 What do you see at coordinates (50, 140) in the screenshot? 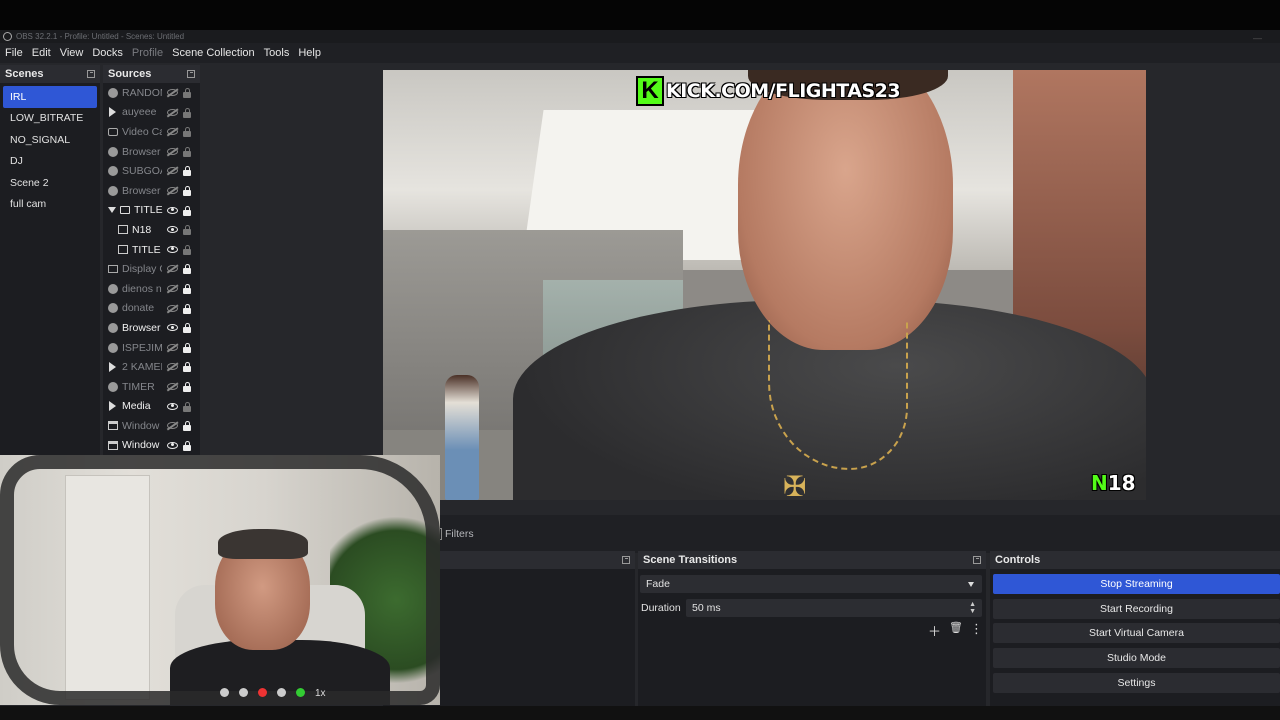
I see `scene-item-no-signal: NO_SIGNAL` at bounding box center [50, 140].